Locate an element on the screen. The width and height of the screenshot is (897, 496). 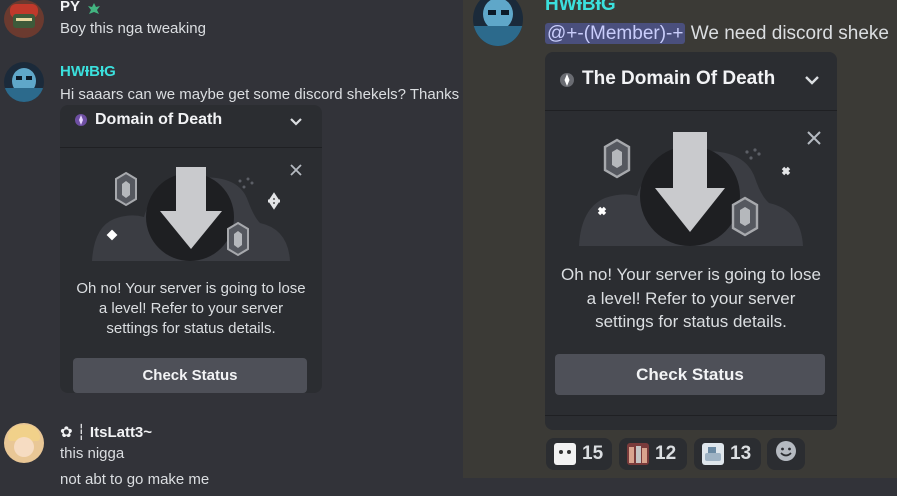
card-title: The Domain Of Death is located at coordinates (679, 78).